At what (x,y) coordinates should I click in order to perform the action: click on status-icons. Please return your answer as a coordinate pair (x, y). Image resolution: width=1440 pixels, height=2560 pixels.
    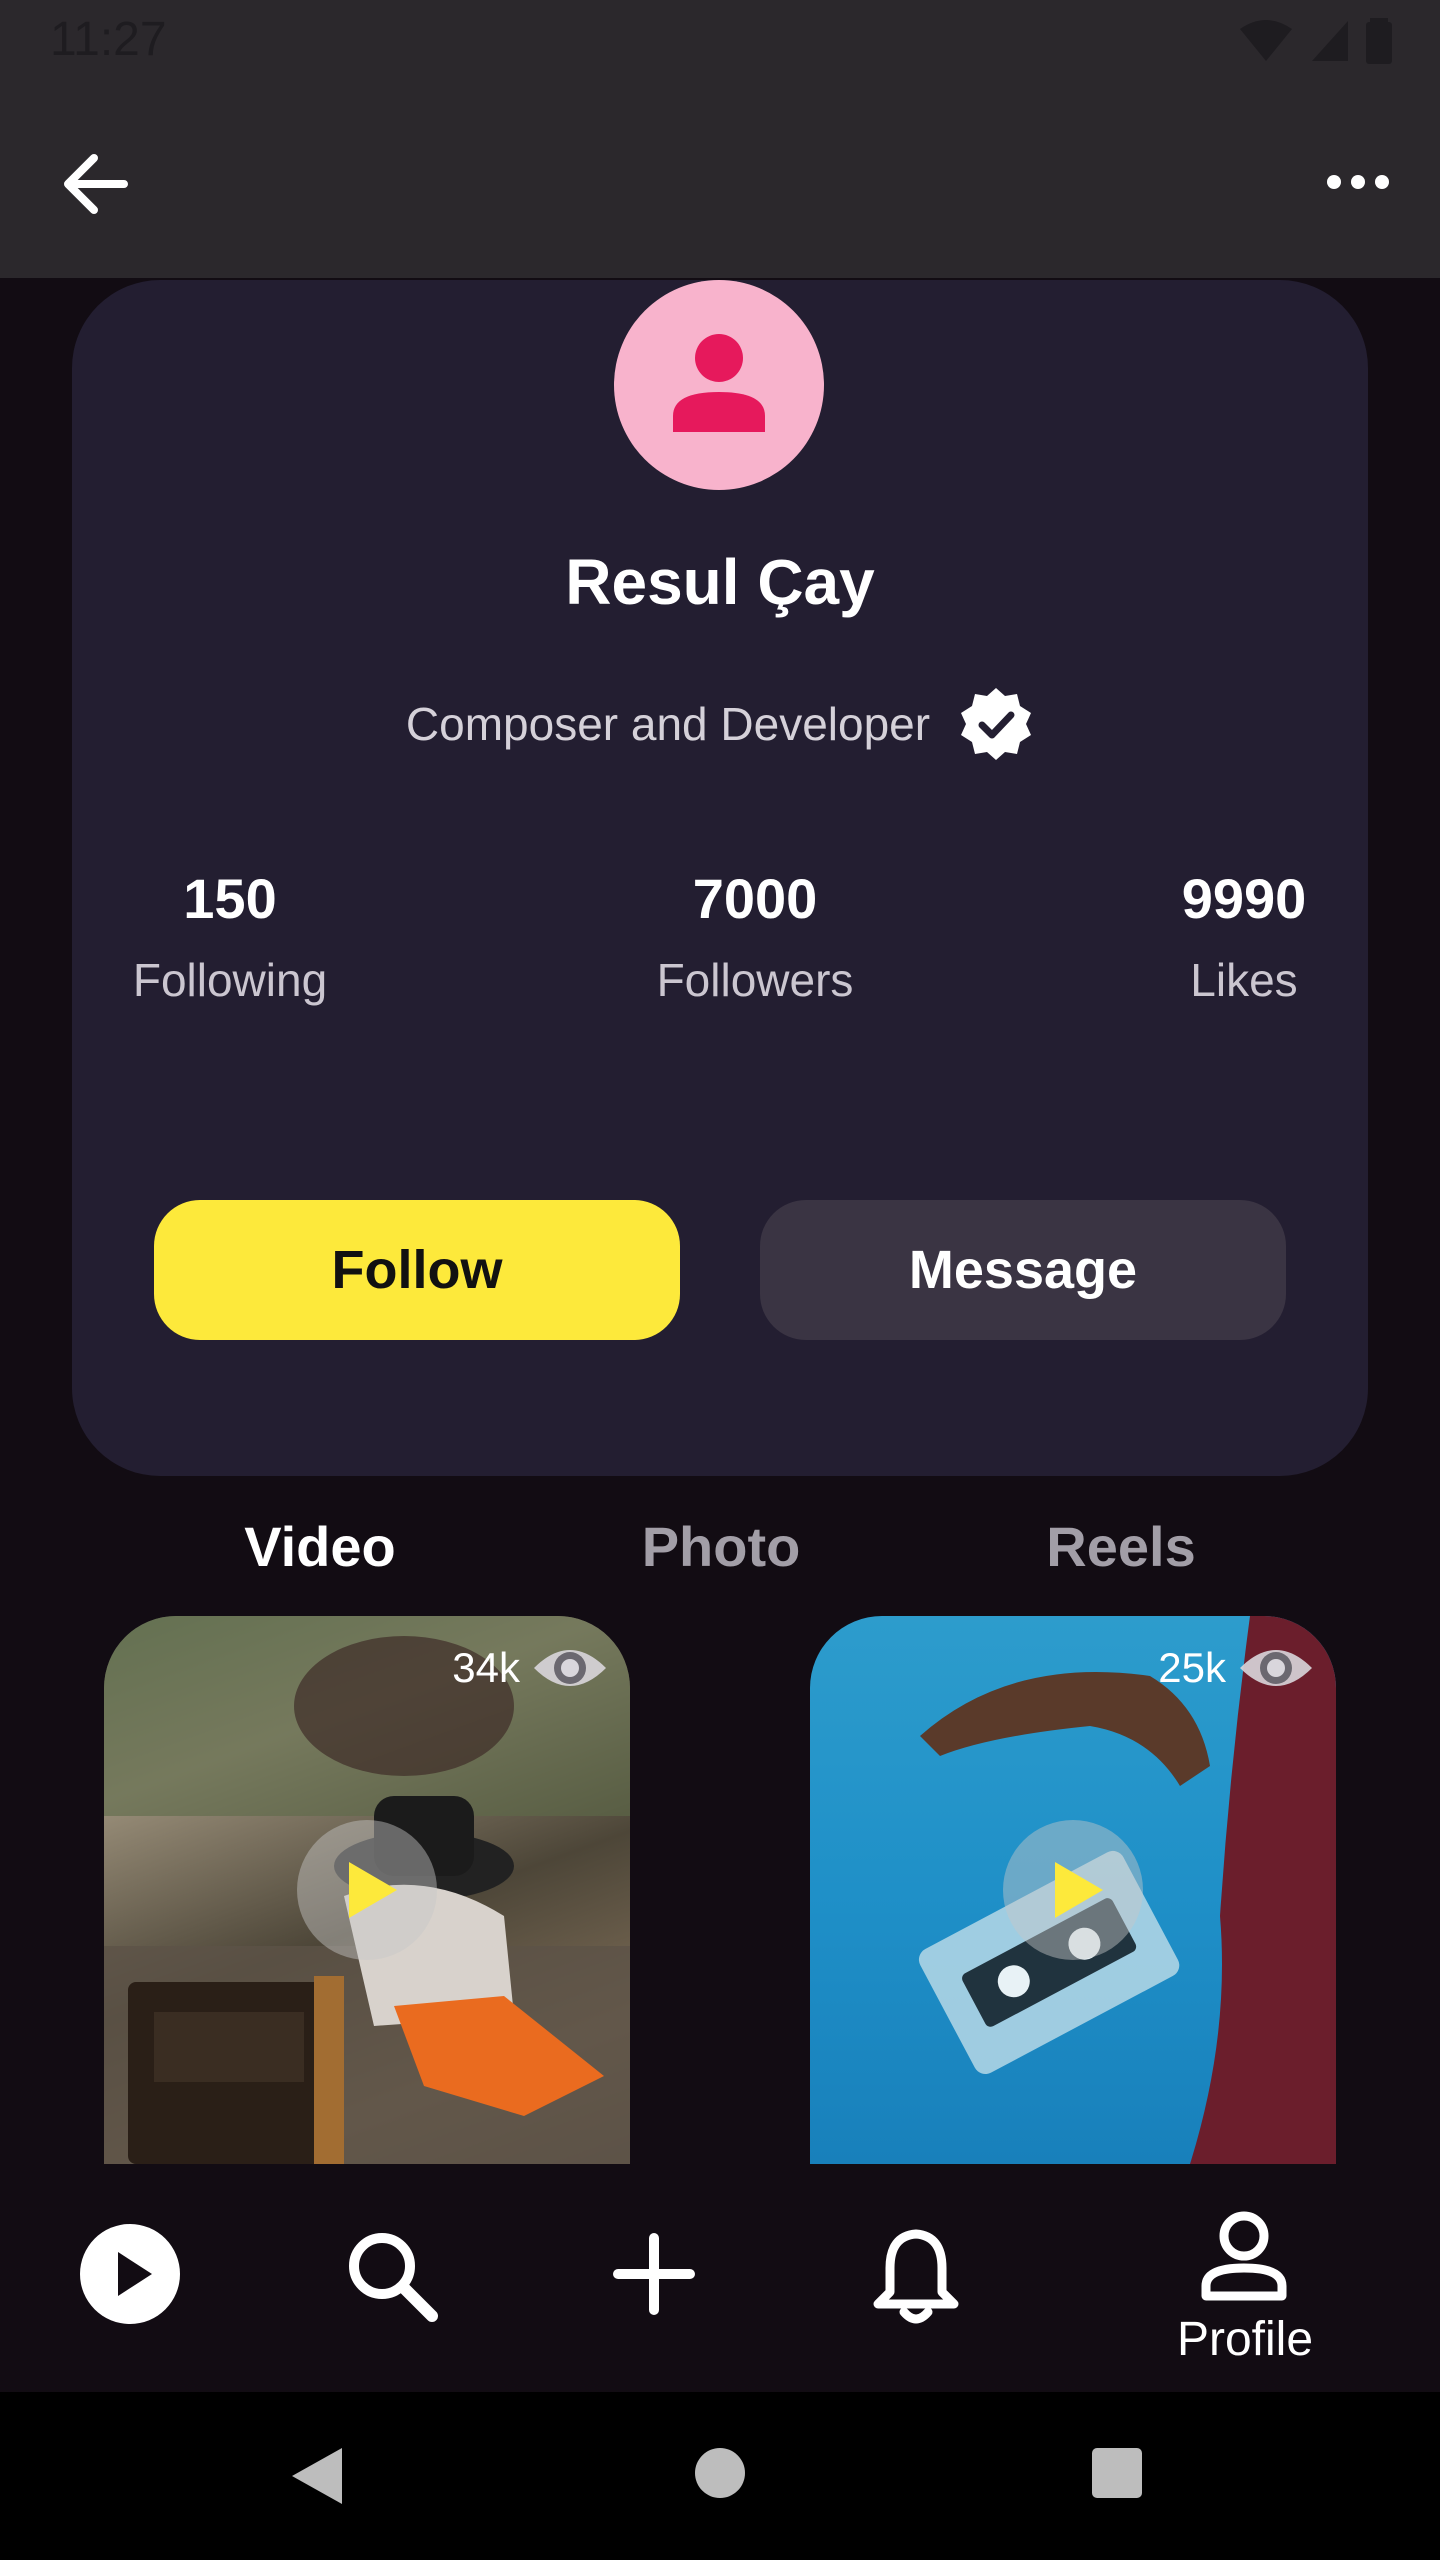
    Looking at the image, I should click on (1315, 41).